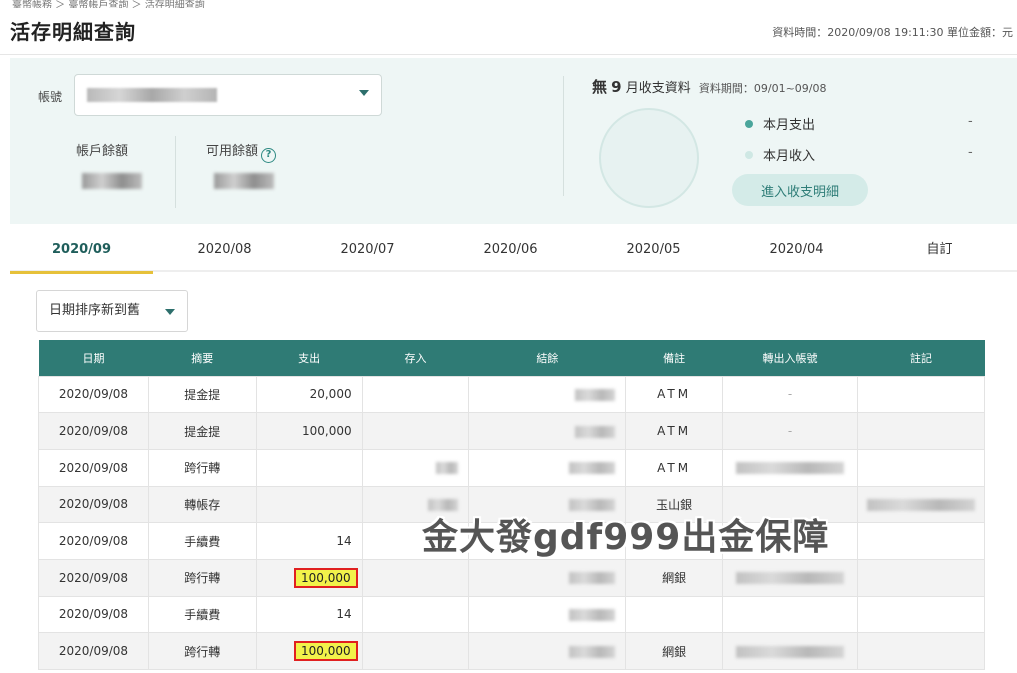 The width and height of the screenshot is (1017, 673). Describe the element at coordinates (921, 358) in the screenshot. I see `header-remark: 註記` at that location.